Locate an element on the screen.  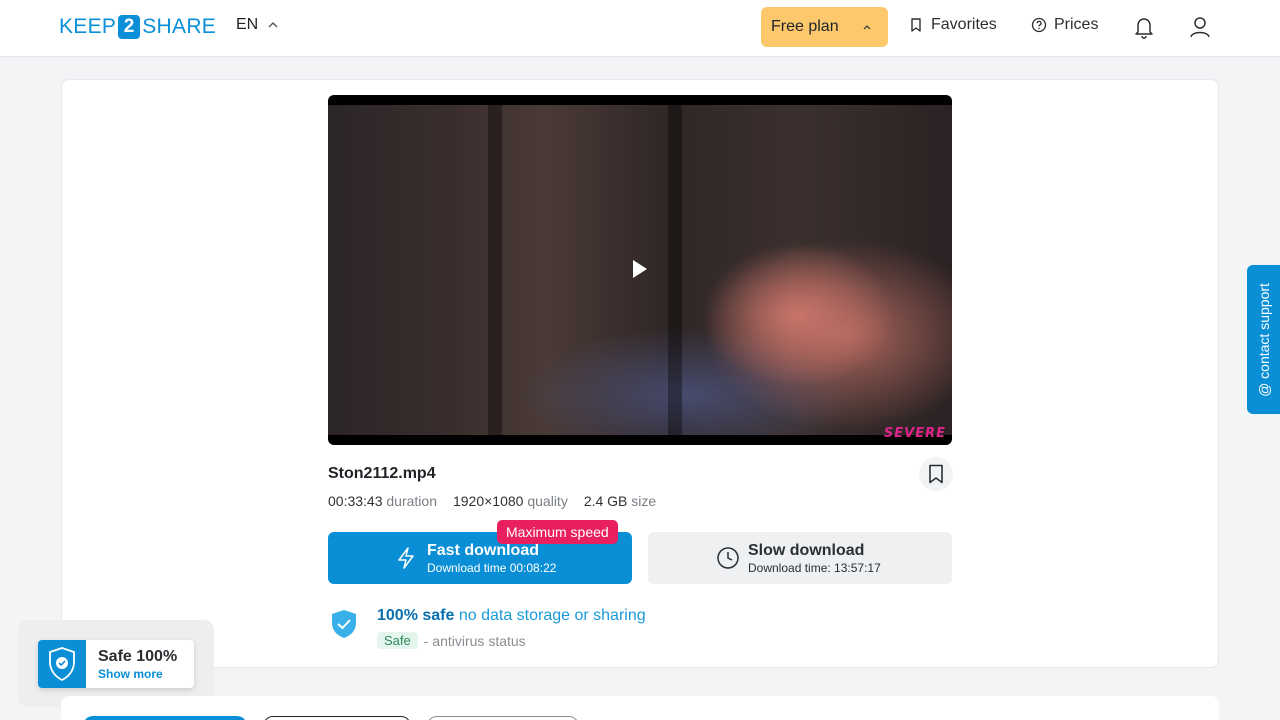
safe-toast: Safe 100% Show more is located at coordinates (116, 664).